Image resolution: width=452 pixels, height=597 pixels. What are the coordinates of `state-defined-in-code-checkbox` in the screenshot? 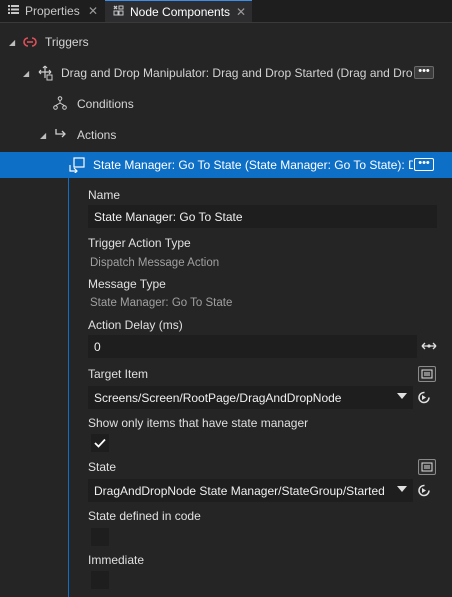 It's located at (100, 537).